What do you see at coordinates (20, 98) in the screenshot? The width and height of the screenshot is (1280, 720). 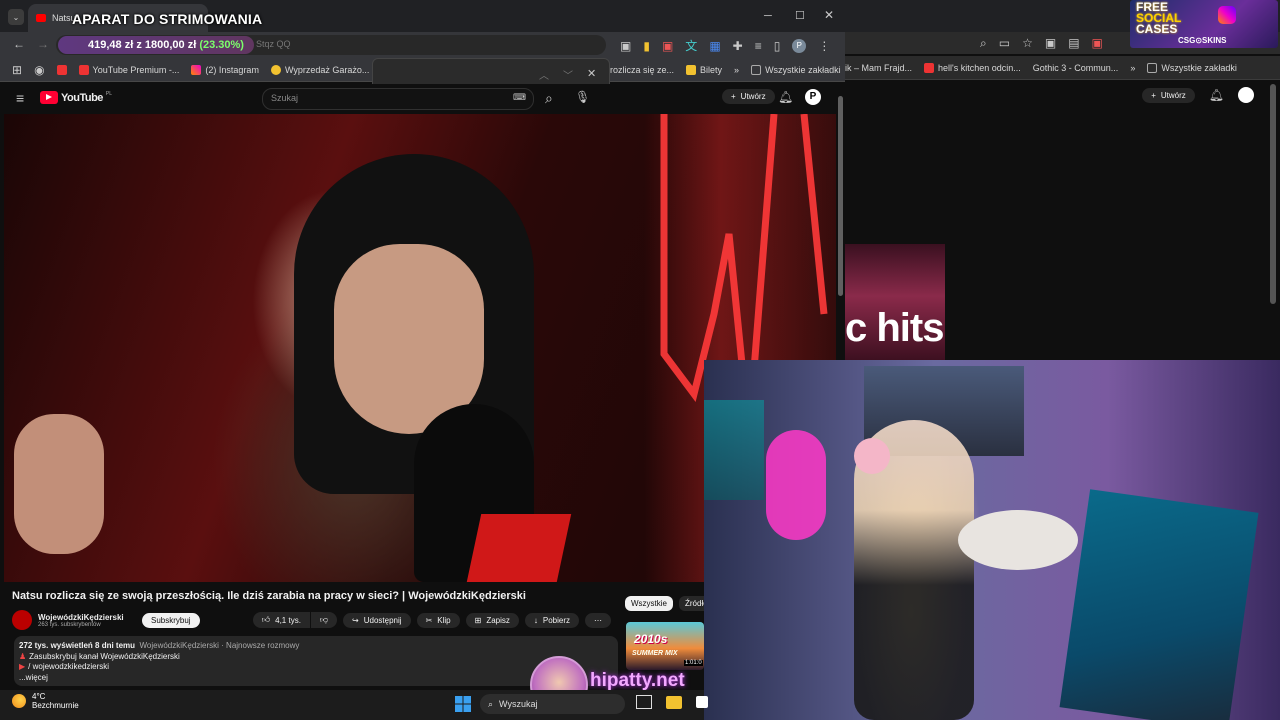 I see `hamburger-menu-icon: ≡` at bounding box center [20, 98].